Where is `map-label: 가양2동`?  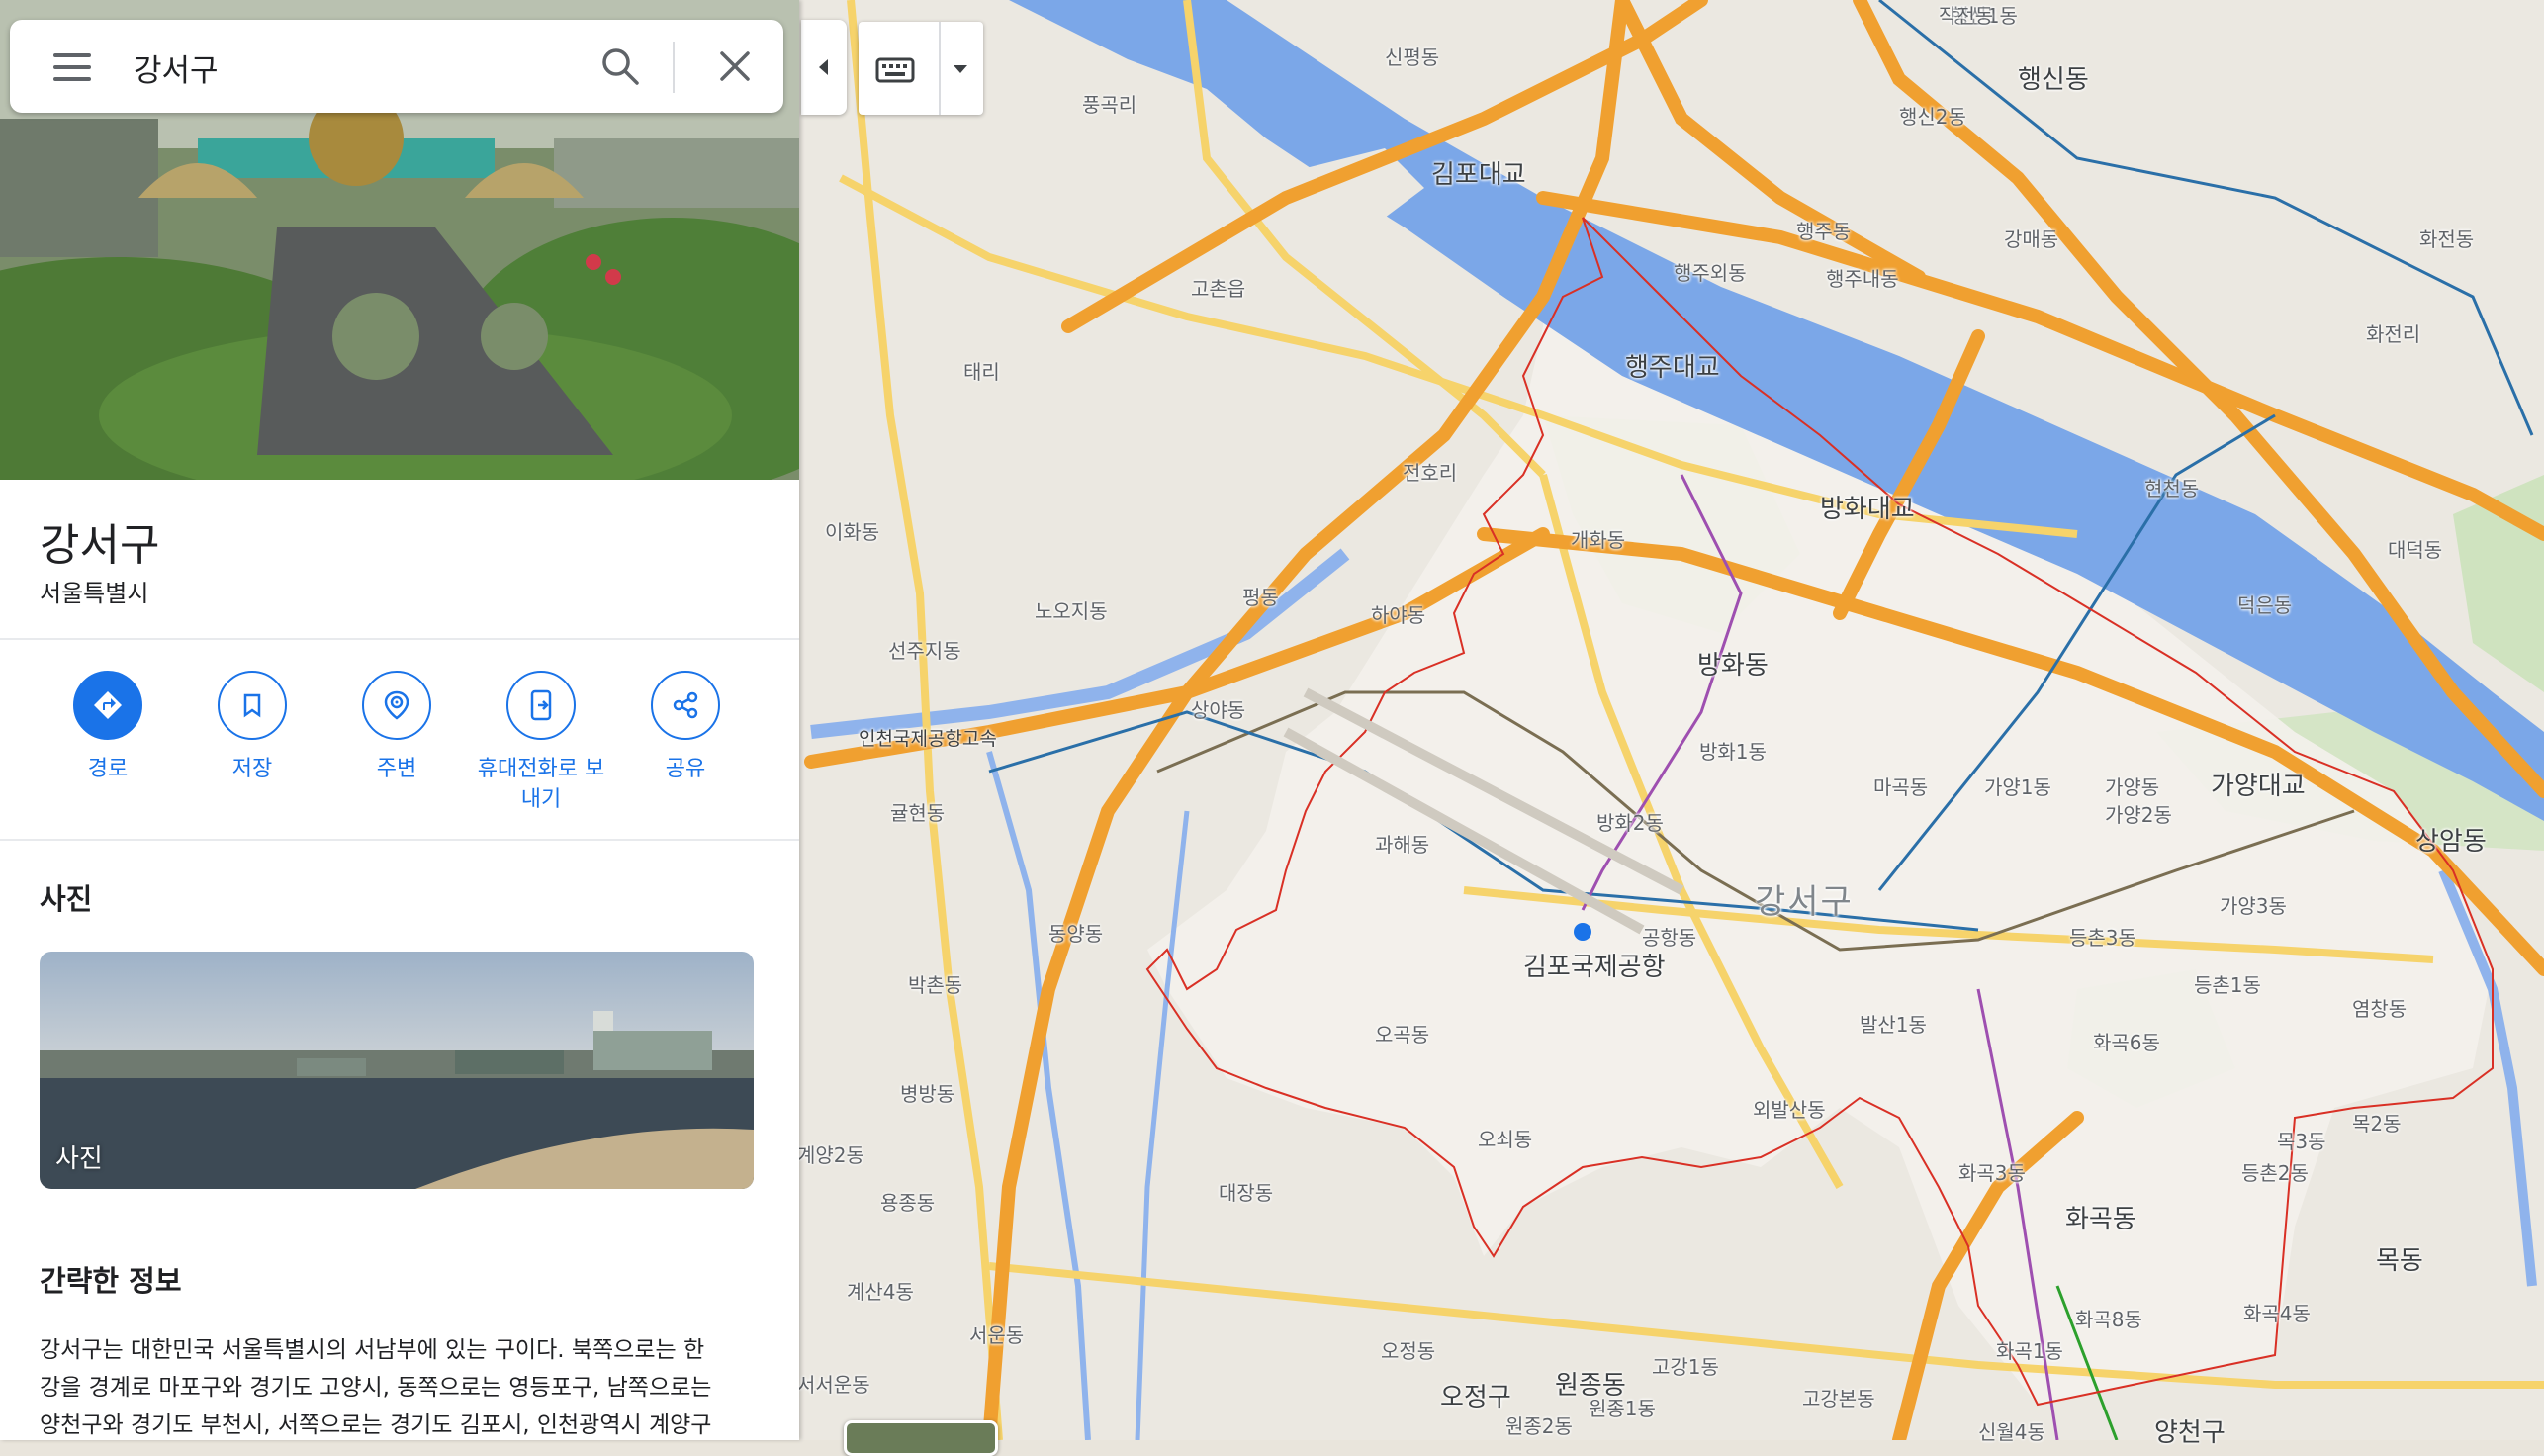
map-label: 가양2동 is located at coordinates (2138, 815).